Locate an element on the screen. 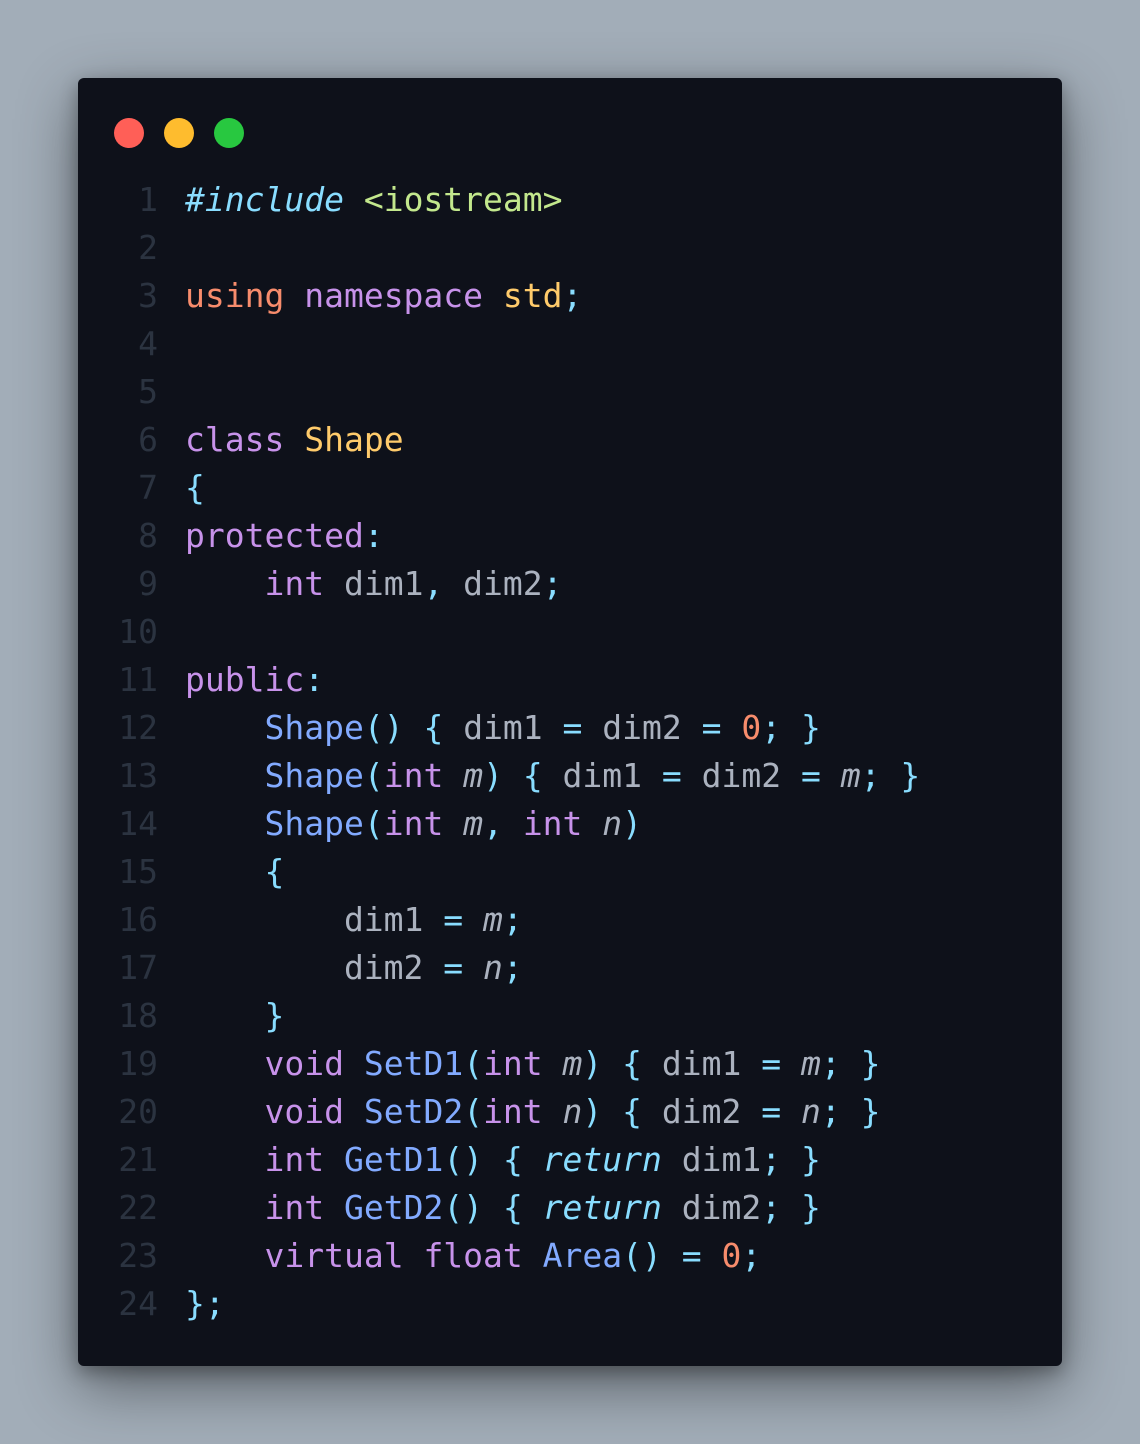  code-text: void SetD2(int n) { dim2 = n; } is located at coordinates (532, 1112).